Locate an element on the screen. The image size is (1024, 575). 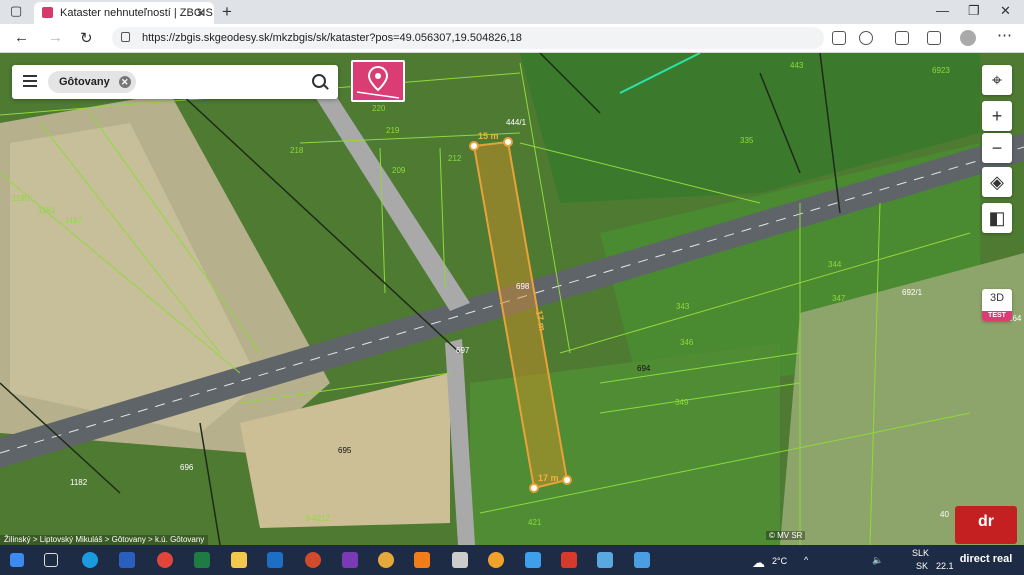
favicon-icon is located at coordinates (47, 12).